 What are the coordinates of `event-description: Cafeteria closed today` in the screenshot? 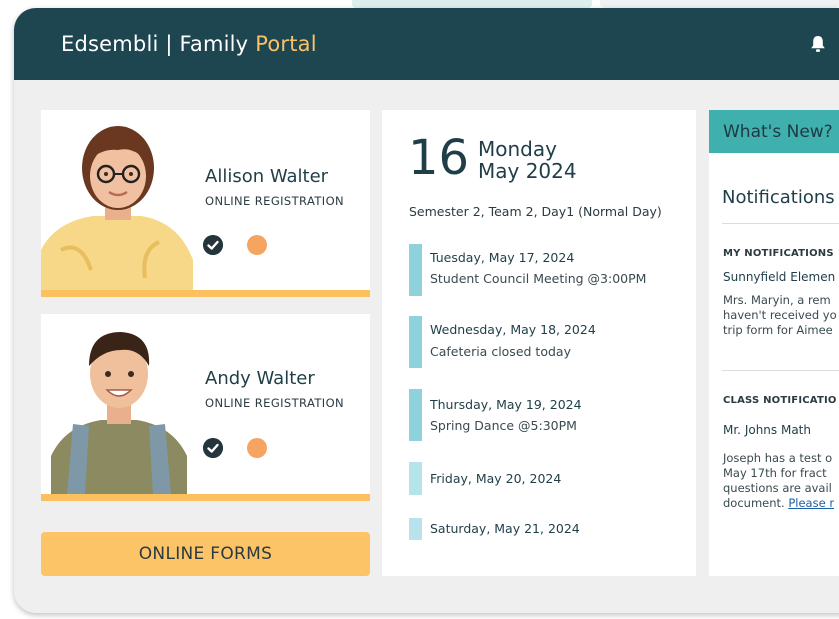 It's located at (500, 351).